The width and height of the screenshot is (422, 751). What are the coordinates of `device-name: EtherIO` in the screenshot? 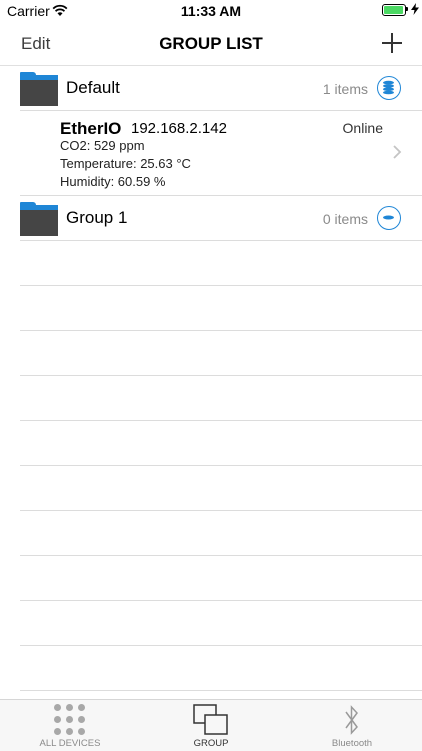 It's located at (91, 128).